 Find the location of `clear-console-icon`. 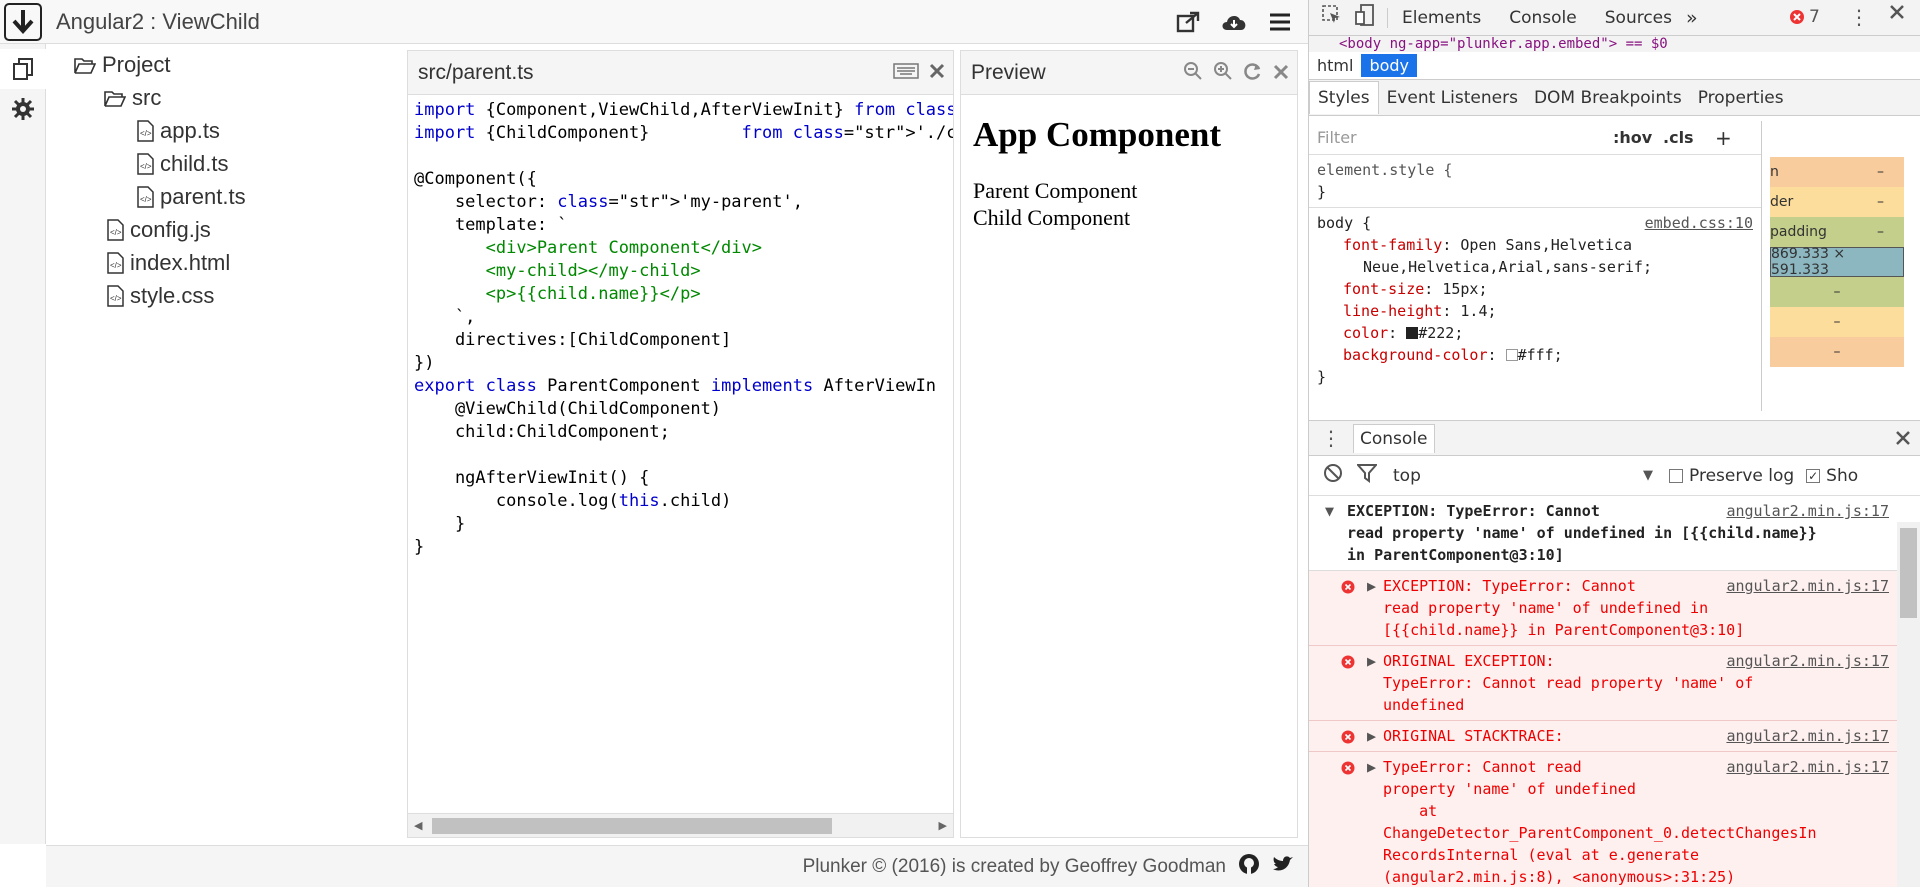

clear-console-icon is located at coordinates (1333, 475).